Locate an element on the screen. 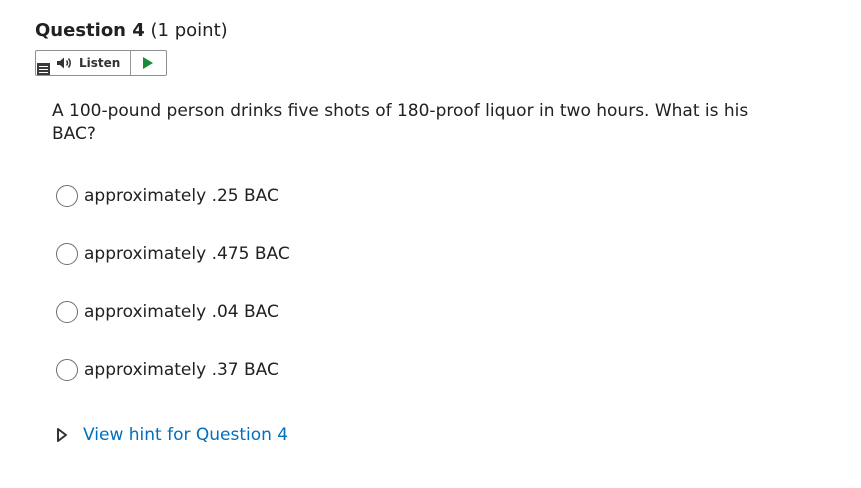 The image size is (861, 488). listen-divider is located at coordinates (130, 63).